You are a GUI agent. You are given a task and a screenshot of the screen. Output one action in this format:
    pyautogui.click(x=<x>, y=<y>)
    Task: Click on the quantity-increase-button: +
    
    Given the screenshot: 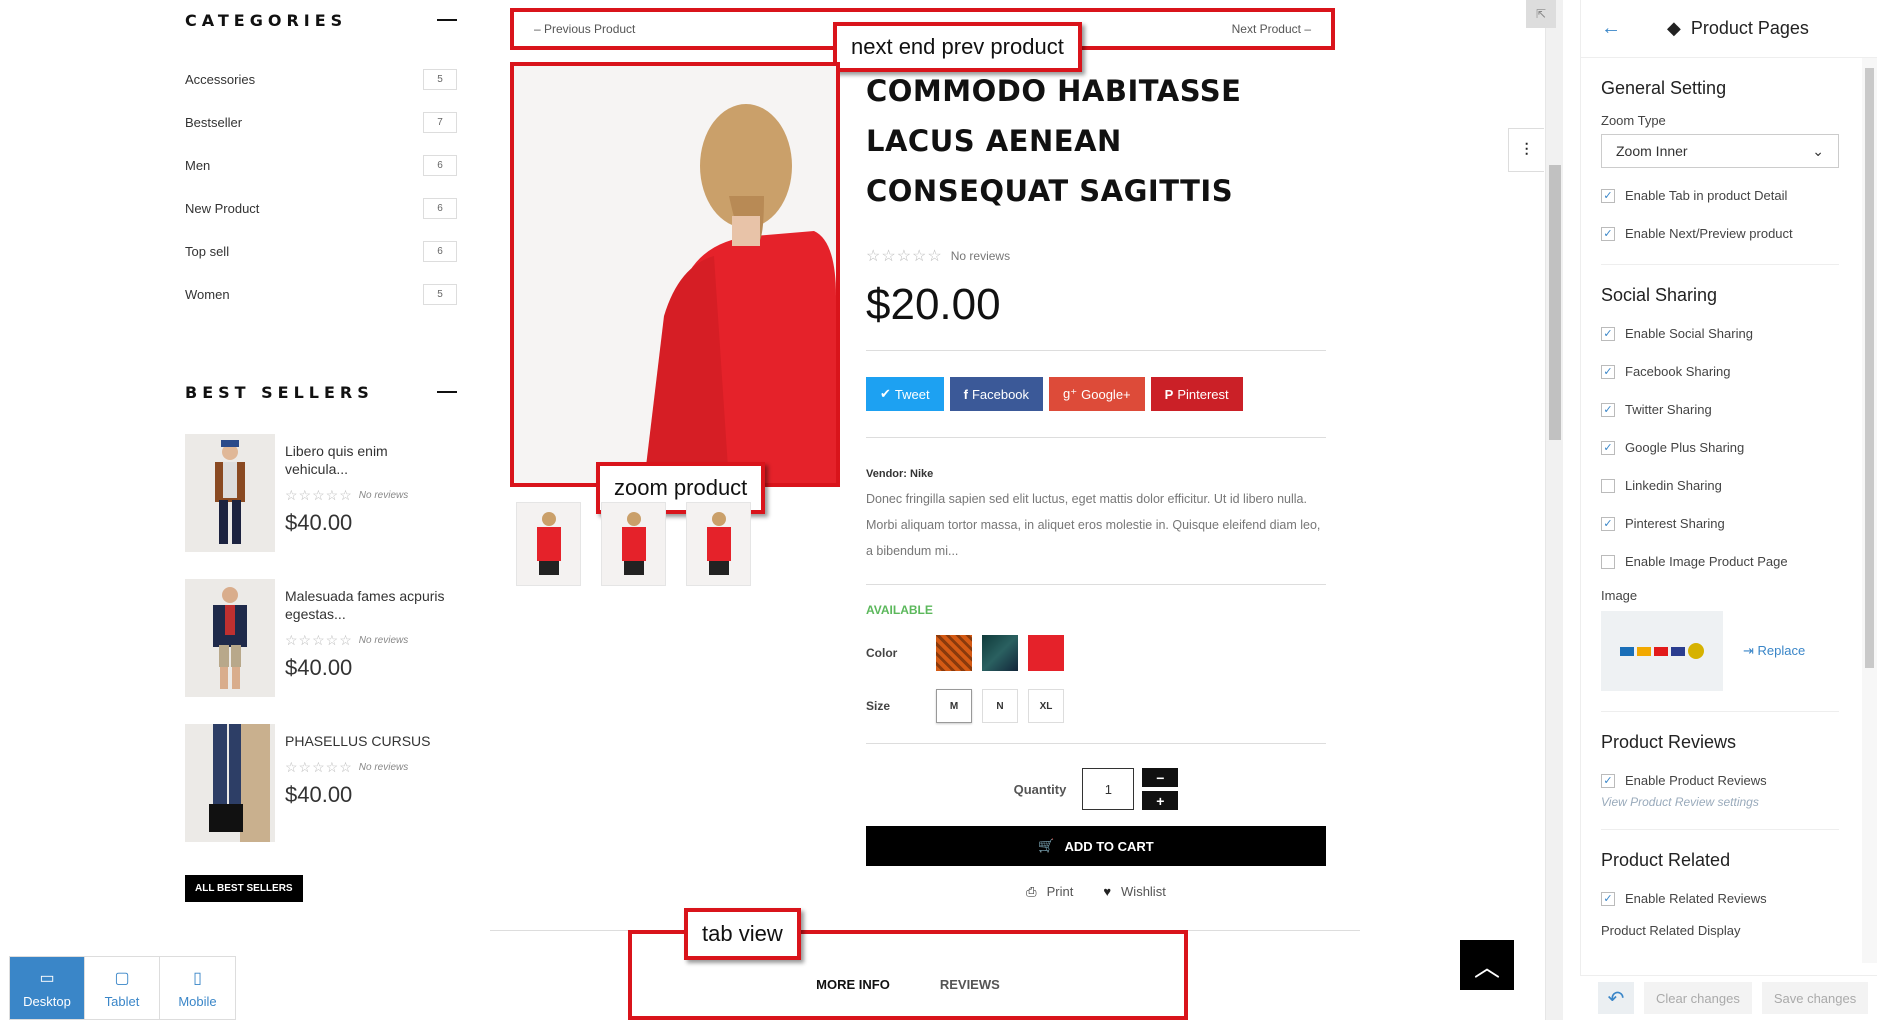 What is the action you would take?
    pyautogui.click(x=1160, y=800)
    